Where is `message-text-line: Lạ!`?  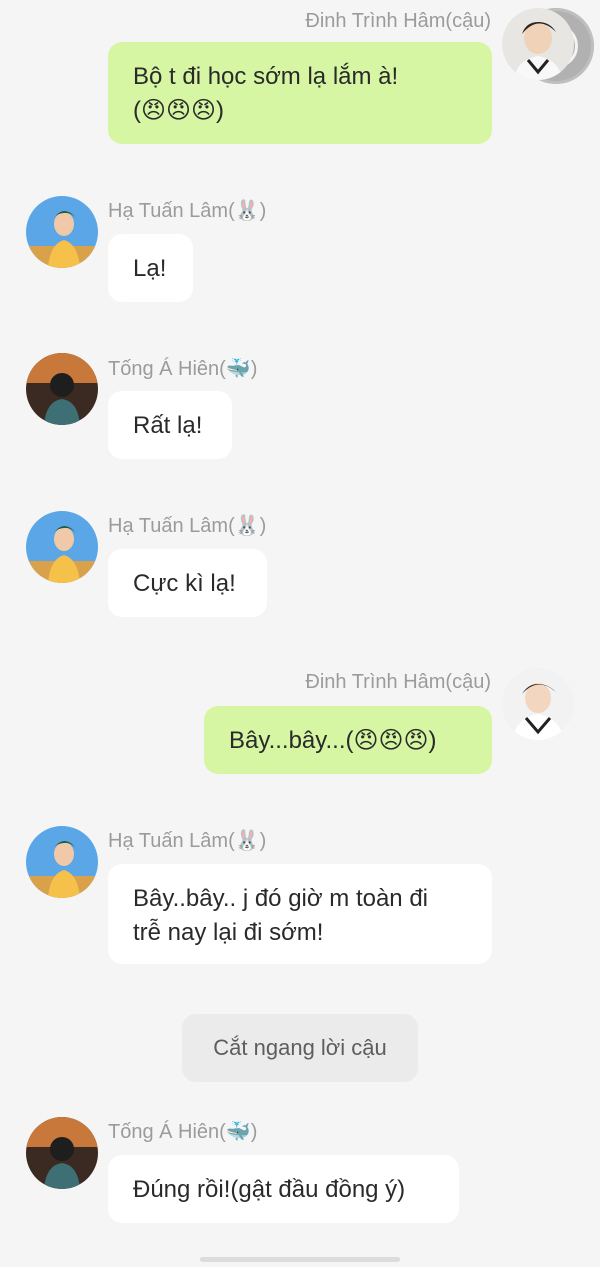
message-text-line: Lạ! is located at coordinates (150, 268).